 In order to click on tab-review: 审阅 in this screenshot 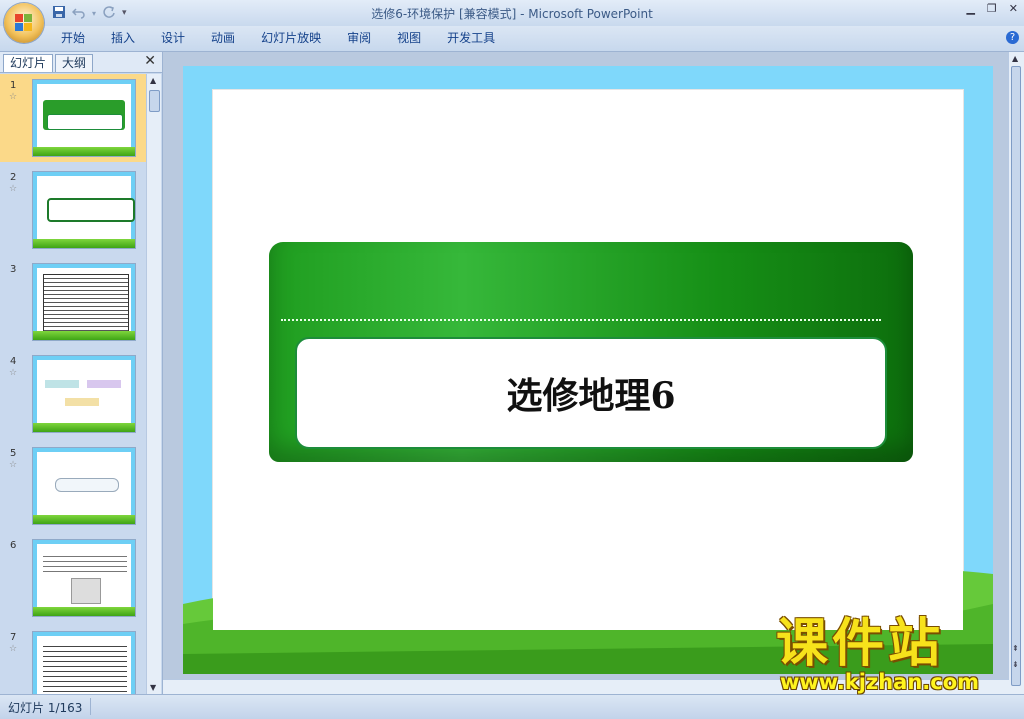, I will do `click(359, 38)`.